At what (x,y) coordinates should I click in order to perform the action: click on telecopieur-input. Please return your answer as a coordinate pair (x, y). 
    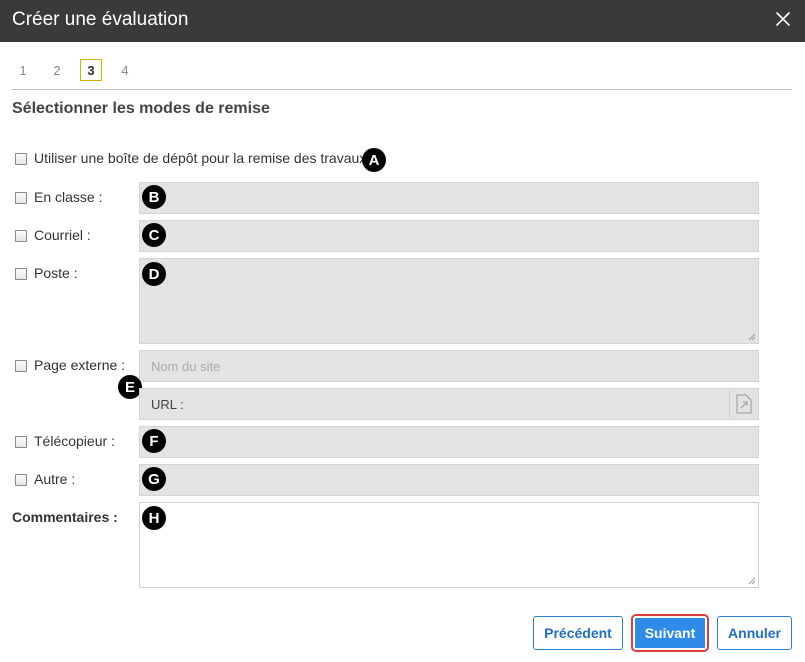
    Looking at the image, I should click on (449, 442).